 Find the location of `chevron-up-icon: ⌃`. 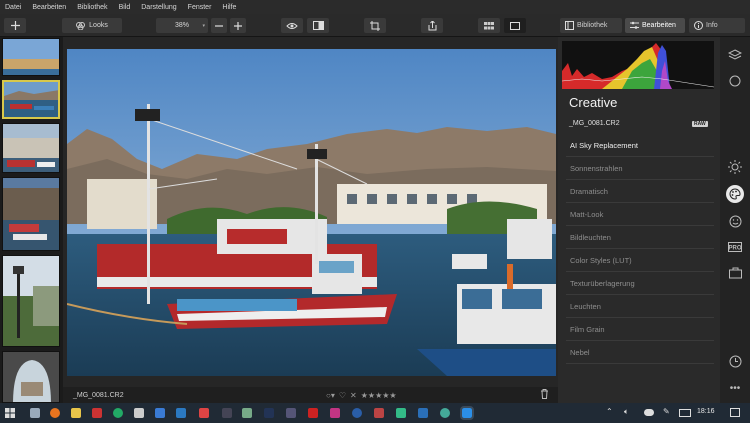

chevron-up-icon: ⌃ is located at coordinates (609, 411).